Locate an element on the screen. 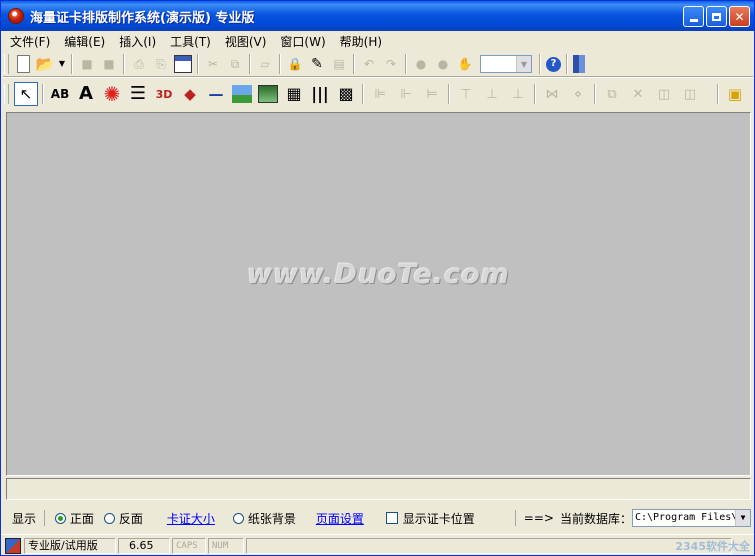 The image size is (755, 556). qrcode-icon: ▩ is located at coordinates (346, 94).